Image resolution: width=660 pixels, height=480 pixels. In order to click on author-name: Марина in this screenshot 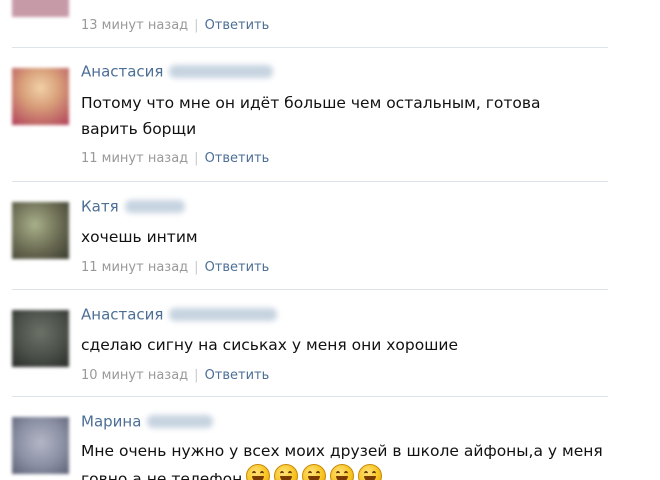, I will do `click(111, 422)`.